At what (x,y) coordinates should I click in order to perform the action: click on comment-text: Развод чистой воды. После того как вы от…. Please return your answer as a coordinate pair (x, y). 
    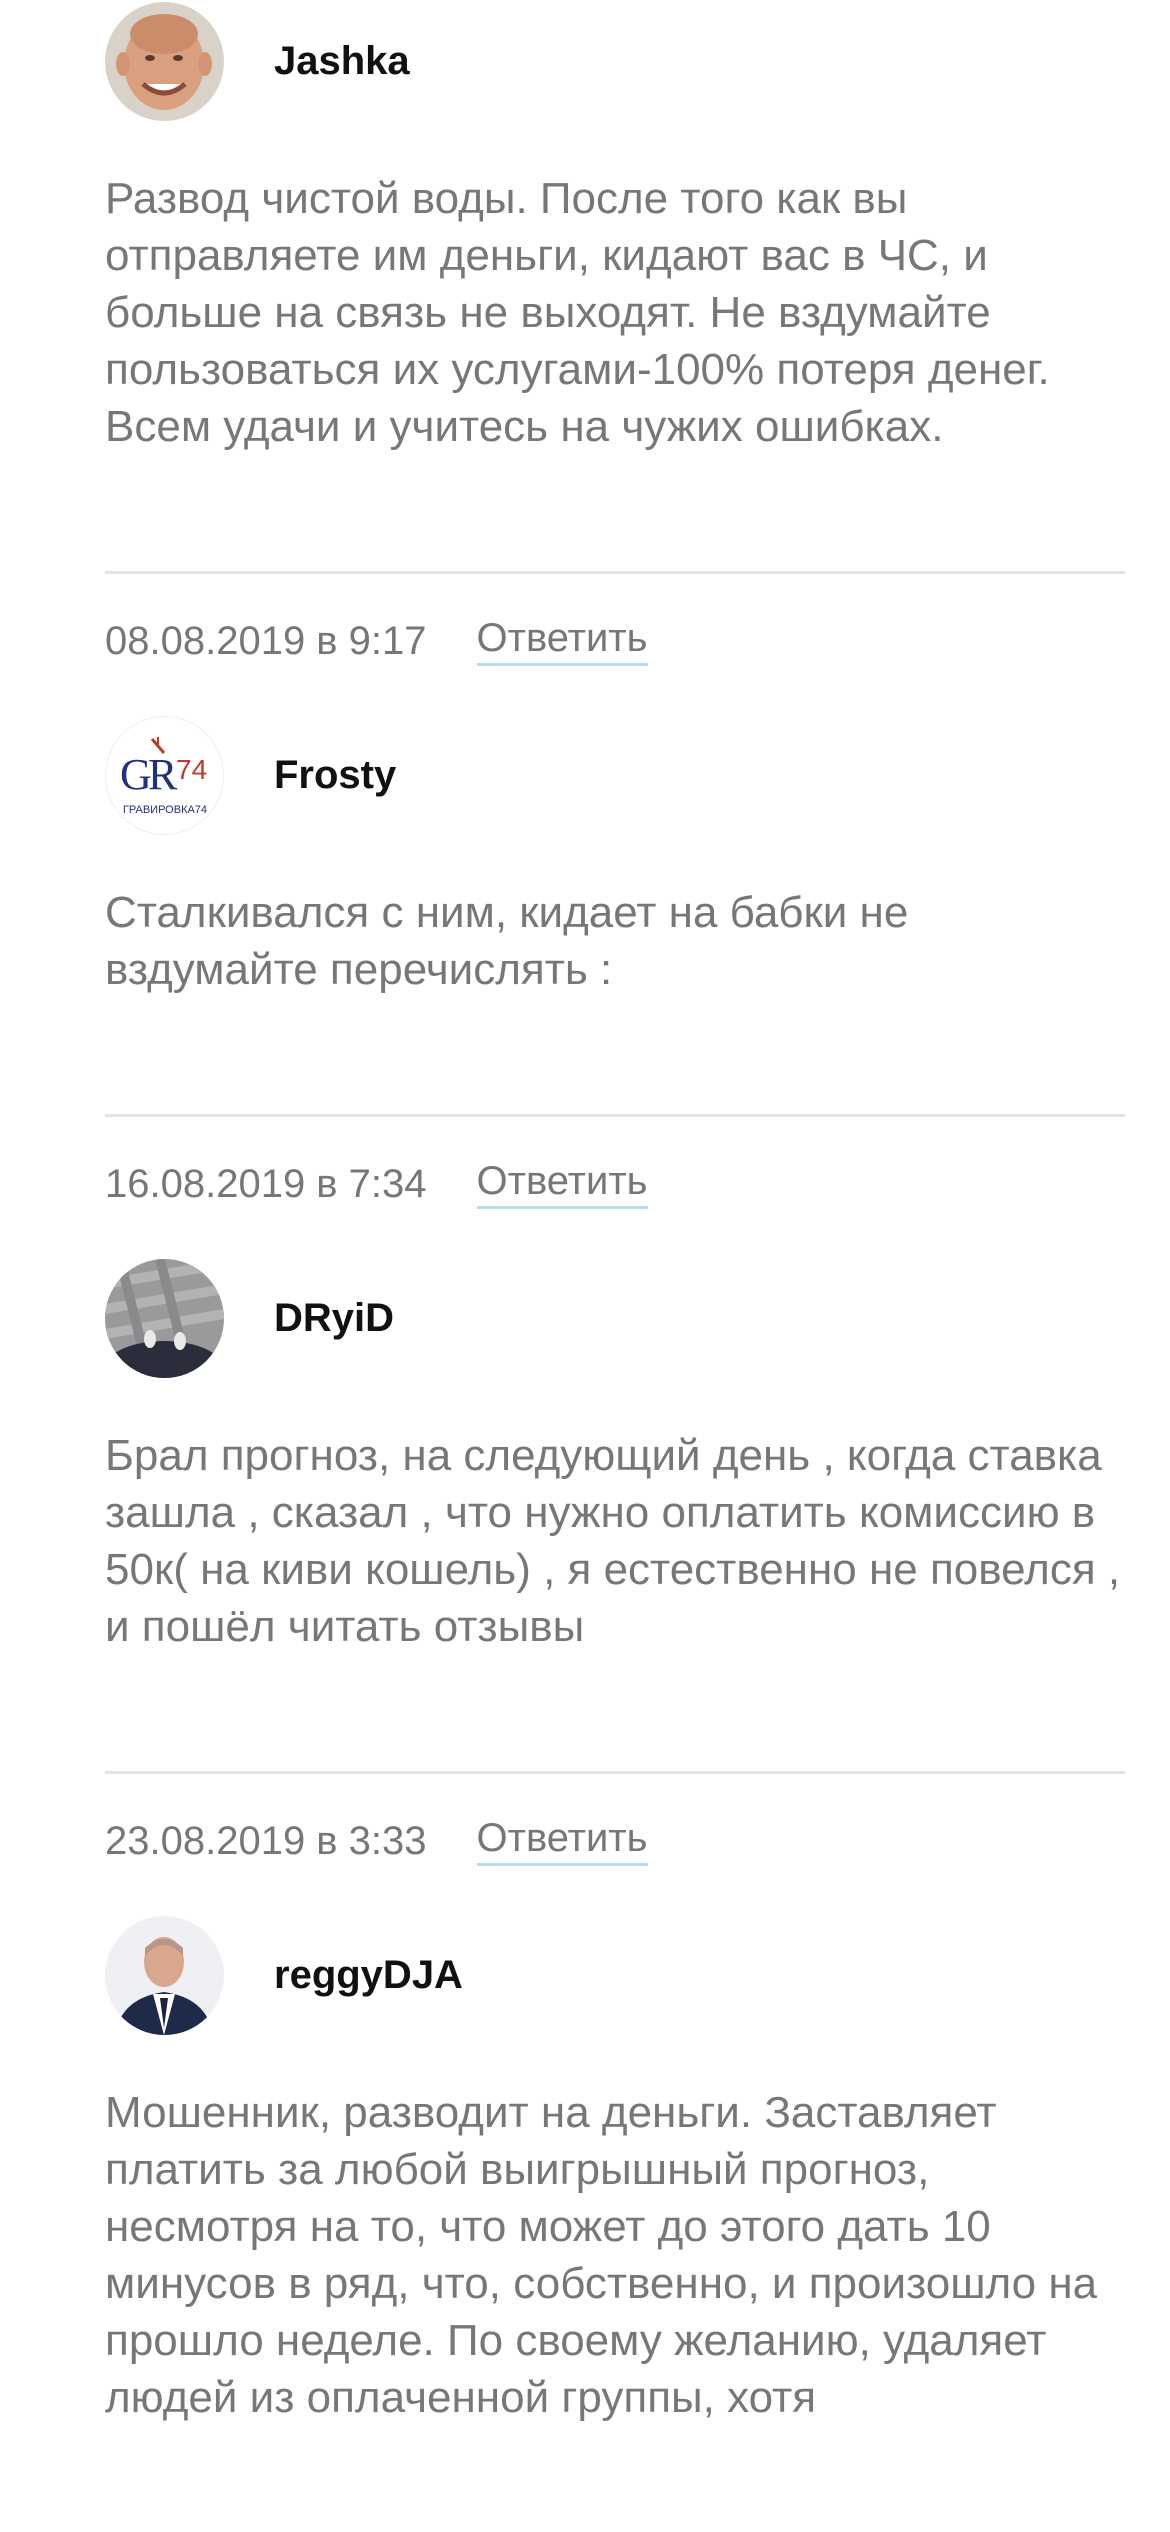
    Looking at the image, I should click on (577, 312).